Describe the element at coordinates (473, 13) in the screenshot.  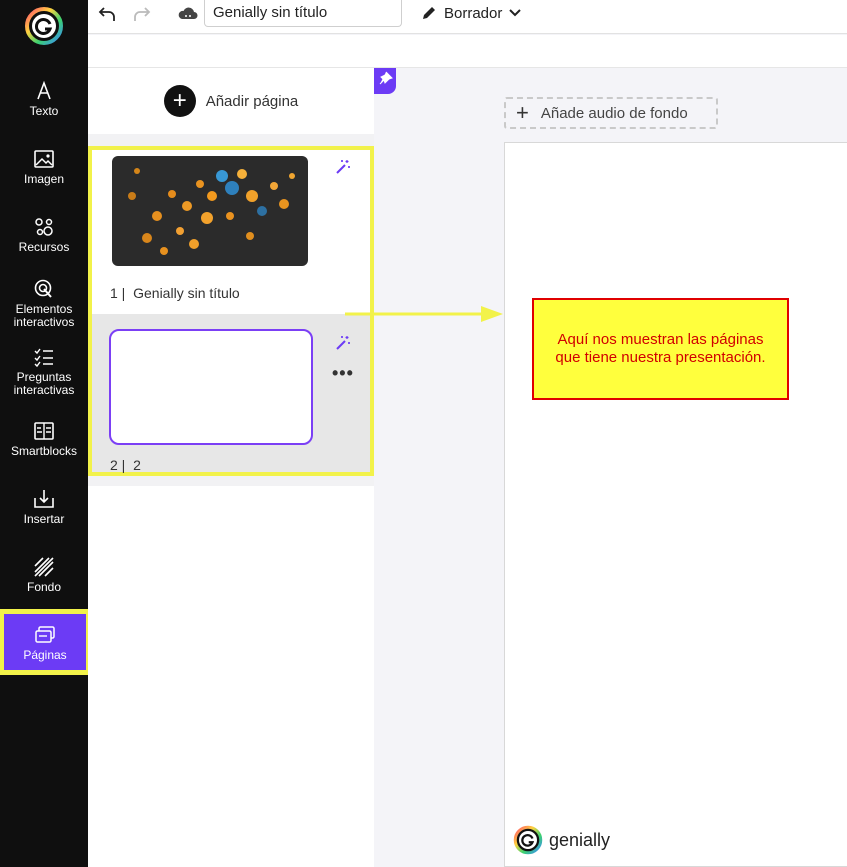
I see `draft-label: Borrador` at that location.